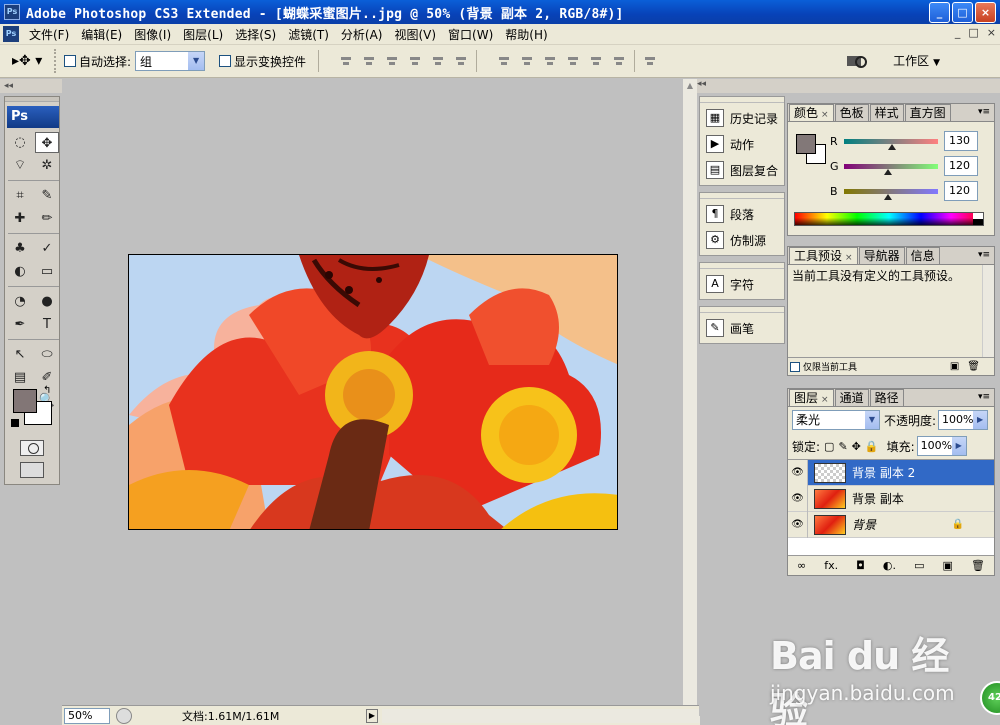 Image resolution: width=1000 pixels, height=725 pixels. What do you see at coordinates (856, 446) in the screenshot?
I see `lock-position-icon: ✥` at bounding box center [856, 446].